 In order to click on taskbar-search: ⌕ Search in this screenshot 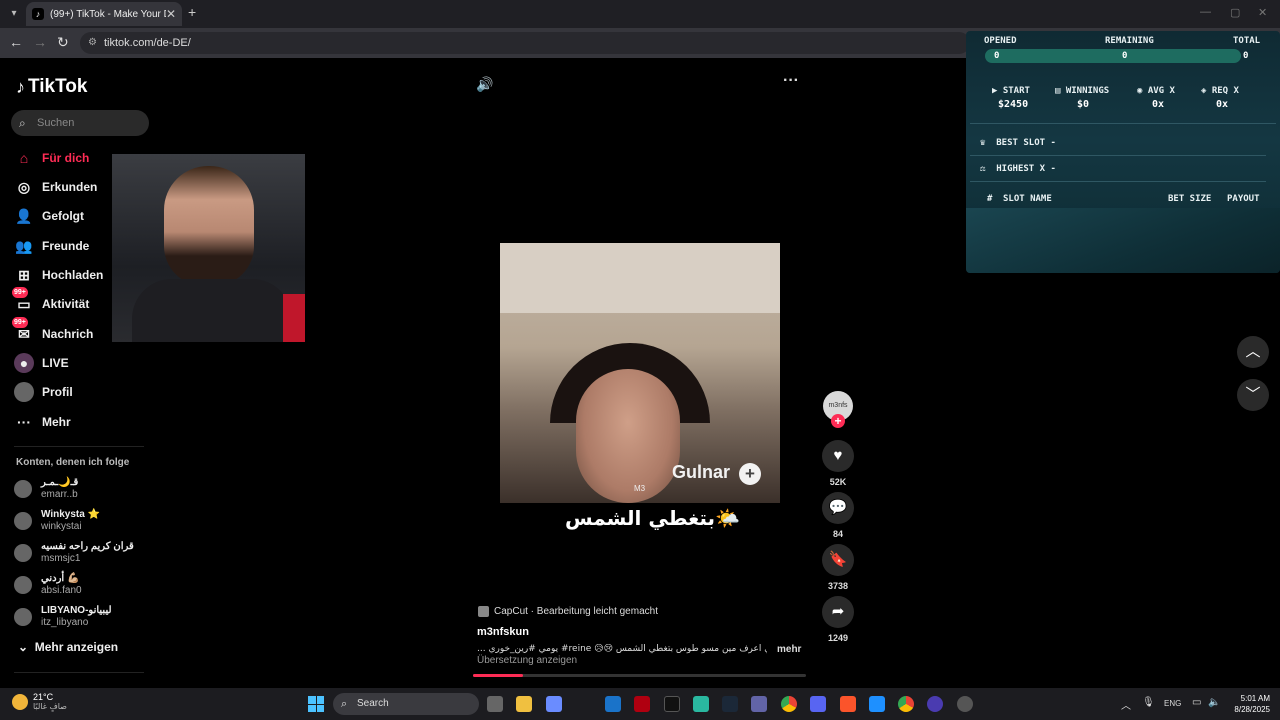, I will do `click(406, 704)`.